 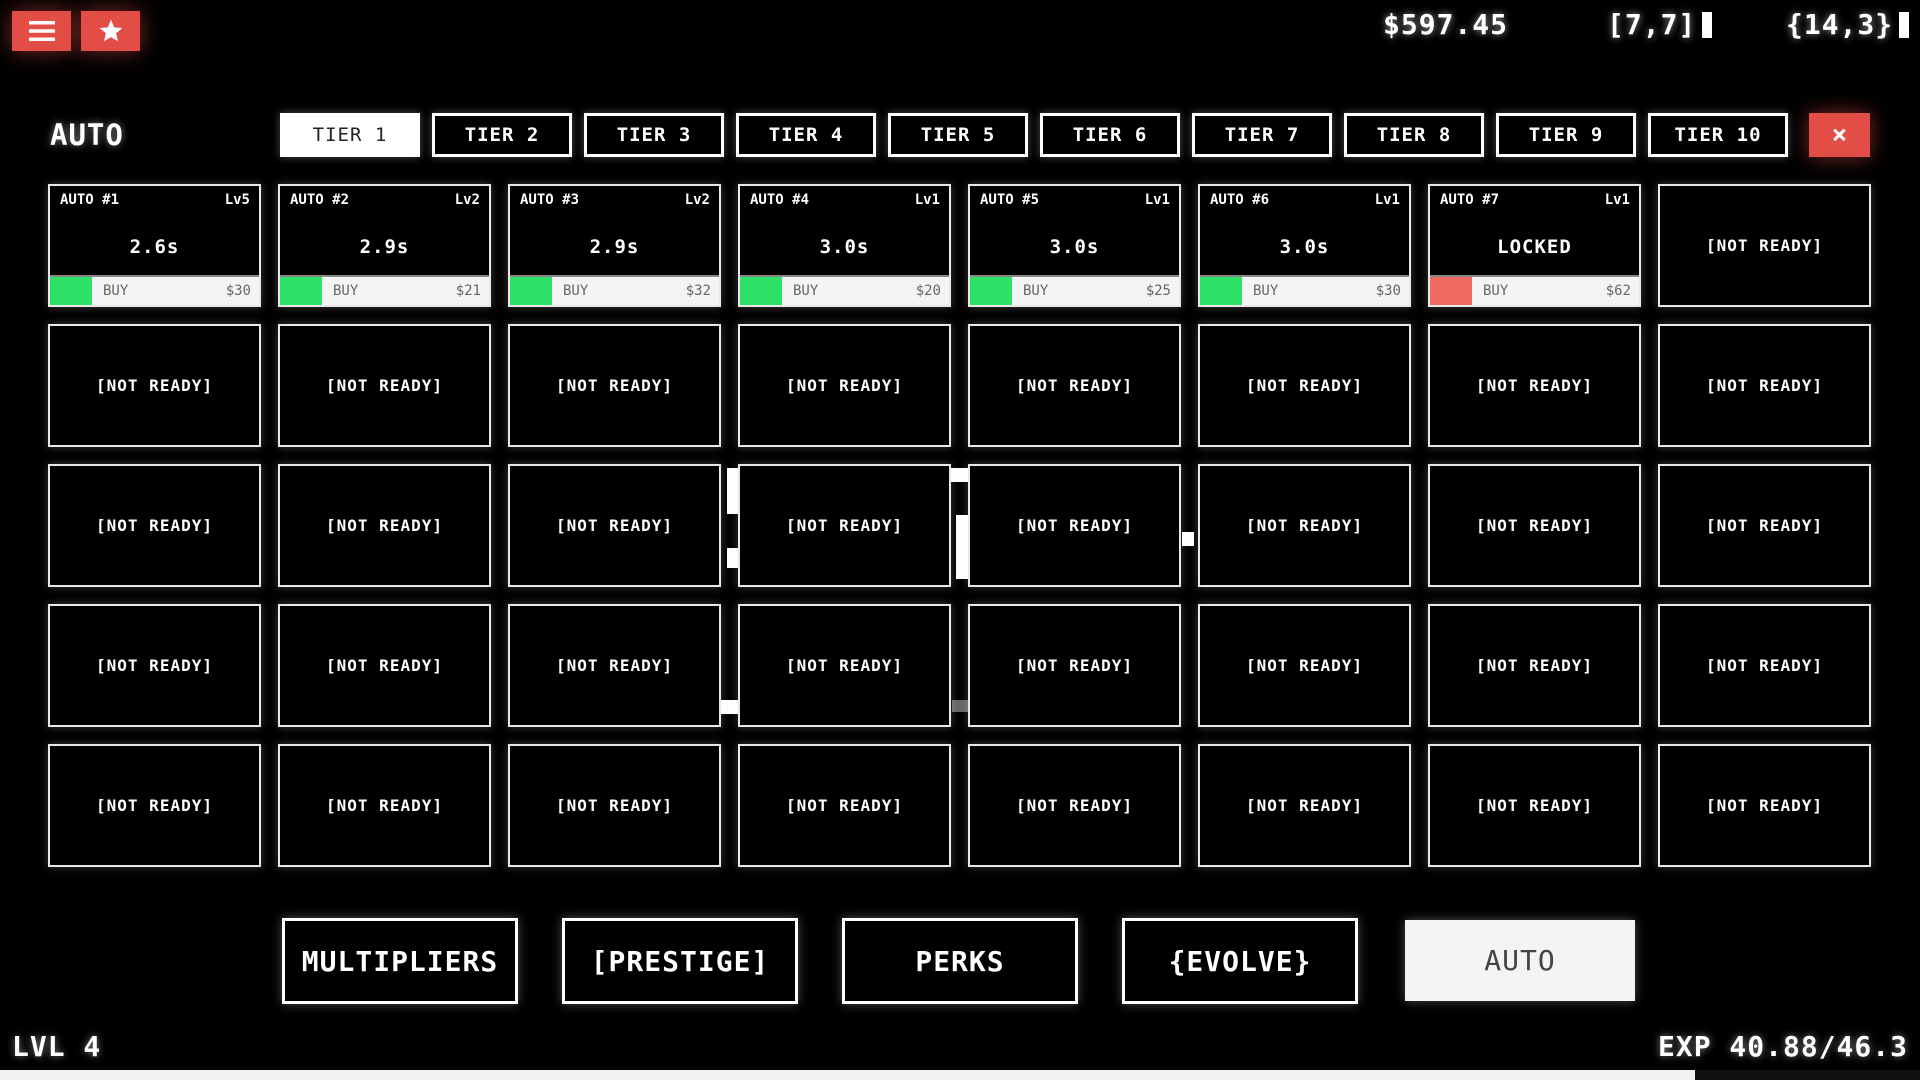 What do you see at coordinates (1840, 24) in the screenshot?
I see `coordinate-b-value: {14,3}` at bounding box center [1840, 24].